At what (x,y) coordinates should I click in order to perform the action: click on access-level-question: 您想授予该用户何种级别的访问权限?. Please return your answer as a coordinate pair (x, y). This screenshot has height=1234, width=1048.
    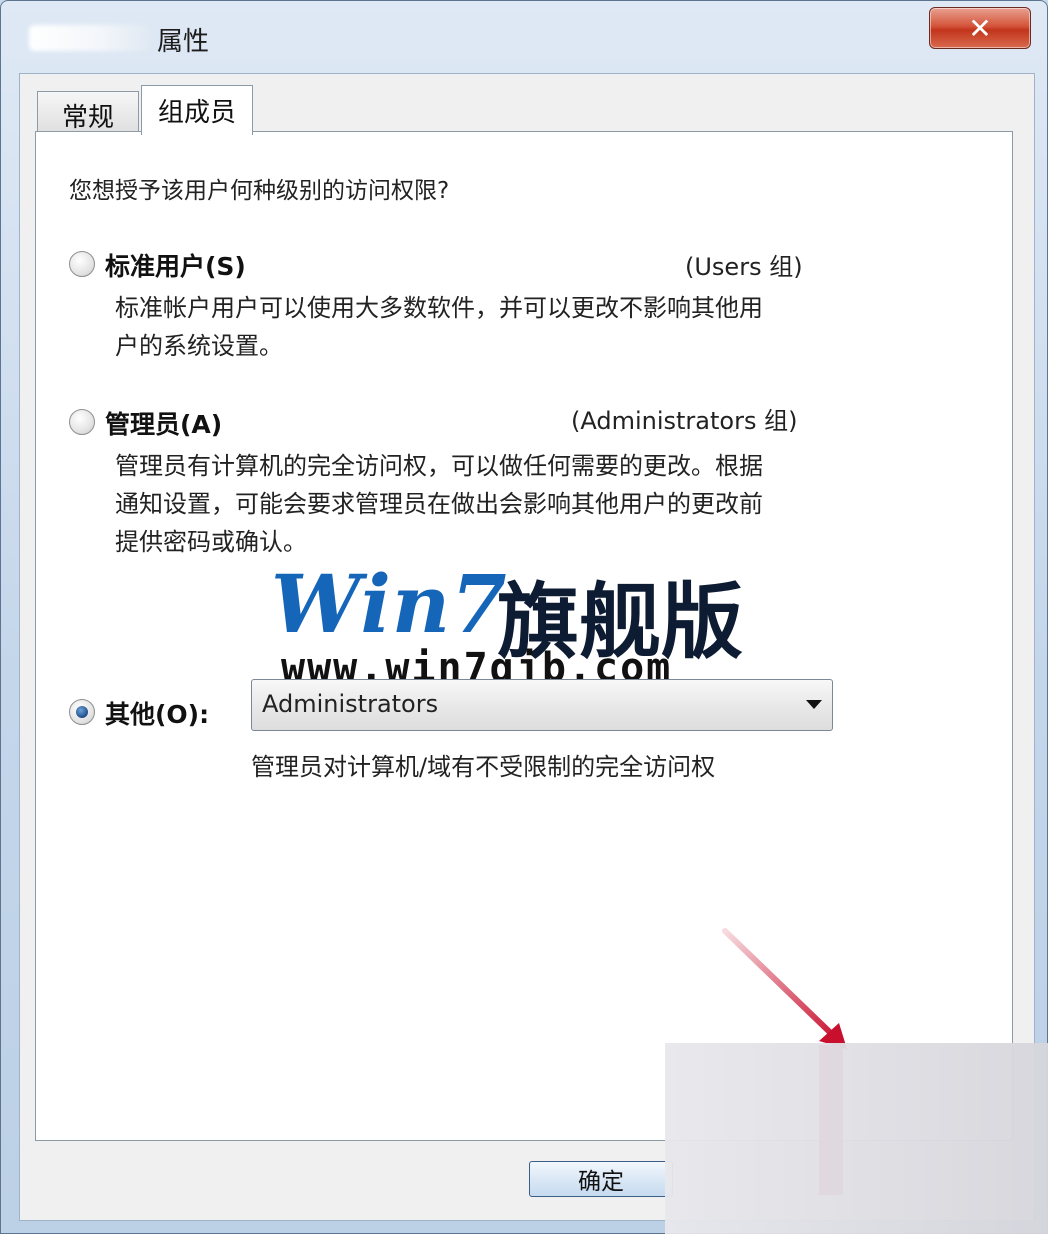
    Looking at the image, I should click on (259, 191).